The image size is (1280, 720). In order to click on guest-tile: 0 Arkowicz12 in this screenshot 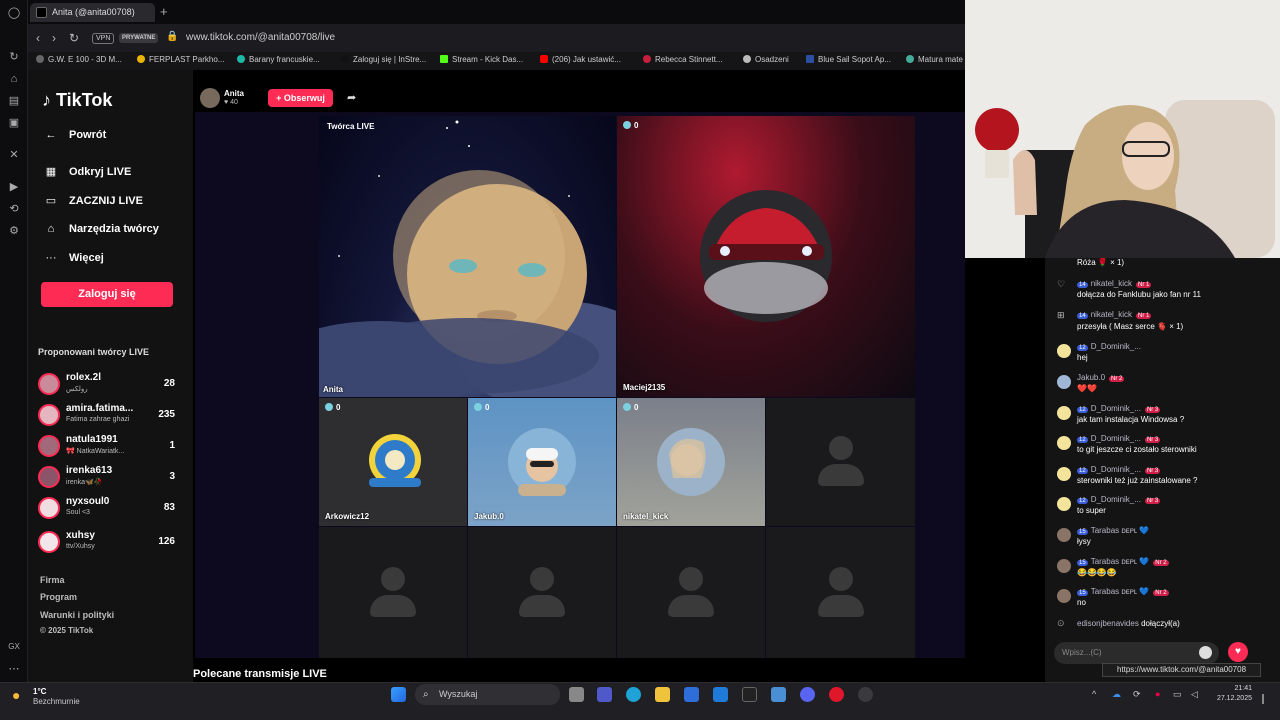, I will do `click(393, 462)`.